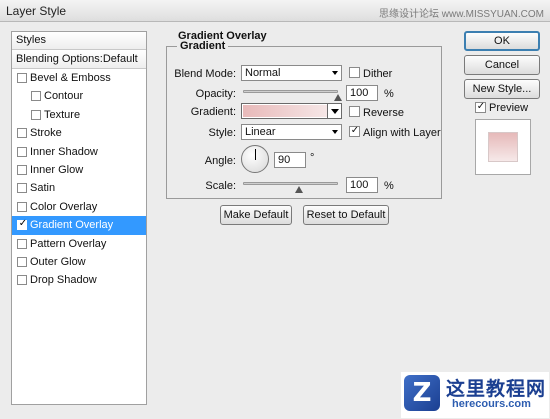  I want to click on scale-input: 100, so click(362, 185).